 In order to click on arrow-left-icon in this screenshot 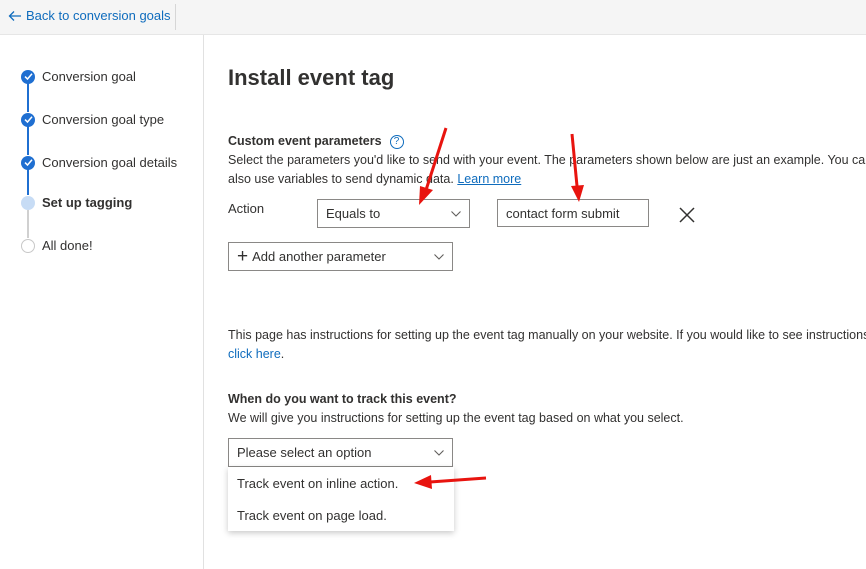, I will do `click(14, 15)`.